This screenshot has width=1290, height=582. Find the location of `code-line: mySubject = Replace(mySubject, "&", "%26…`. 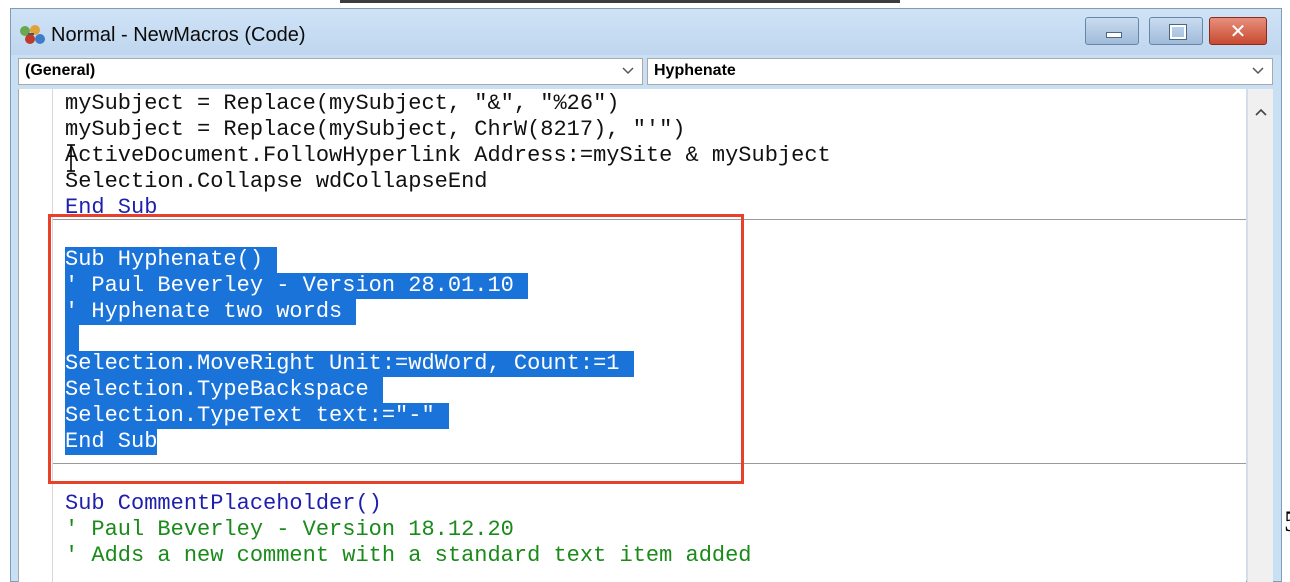

code-line: mySubject = Replace(mySubject, "&", "%26… is located at coordinates (342, 104).